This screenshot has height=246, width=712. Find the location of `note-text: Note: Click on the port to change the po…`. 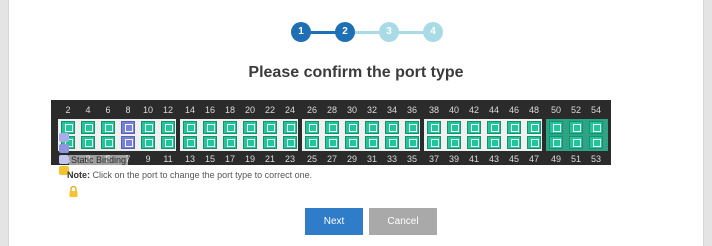

note-text: Note: Click on the port to change the po… is located at coordinates (189, 175).